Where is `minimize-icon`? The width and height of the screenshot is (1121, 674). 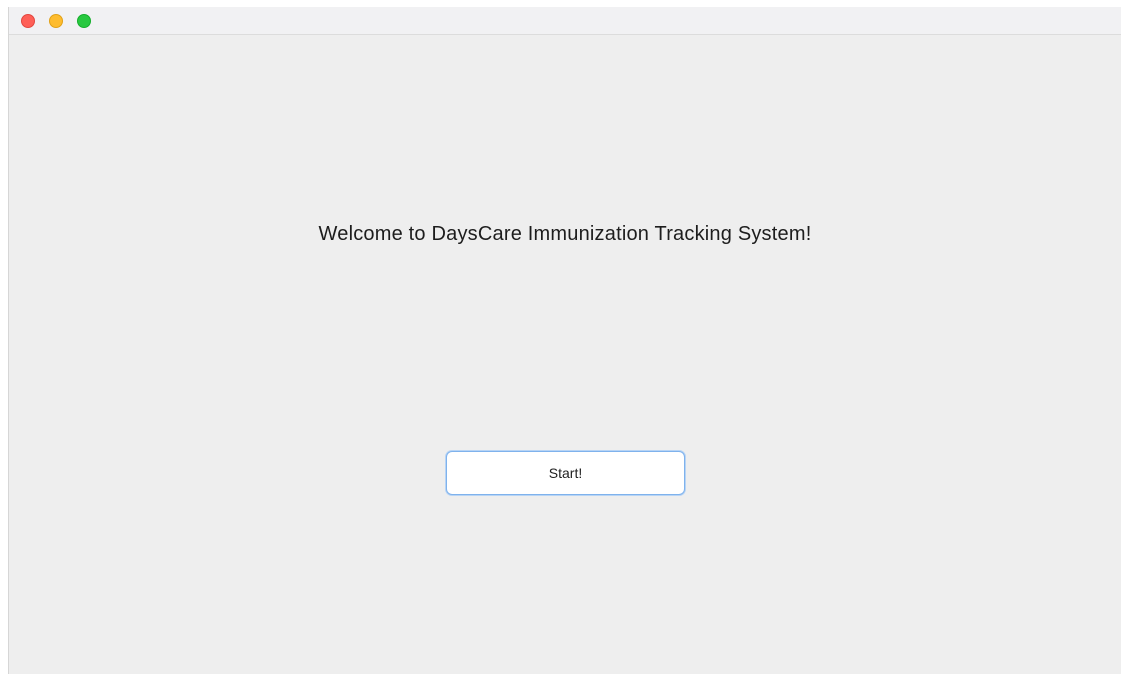
minimize-icon is located at coordinates (56, 21).